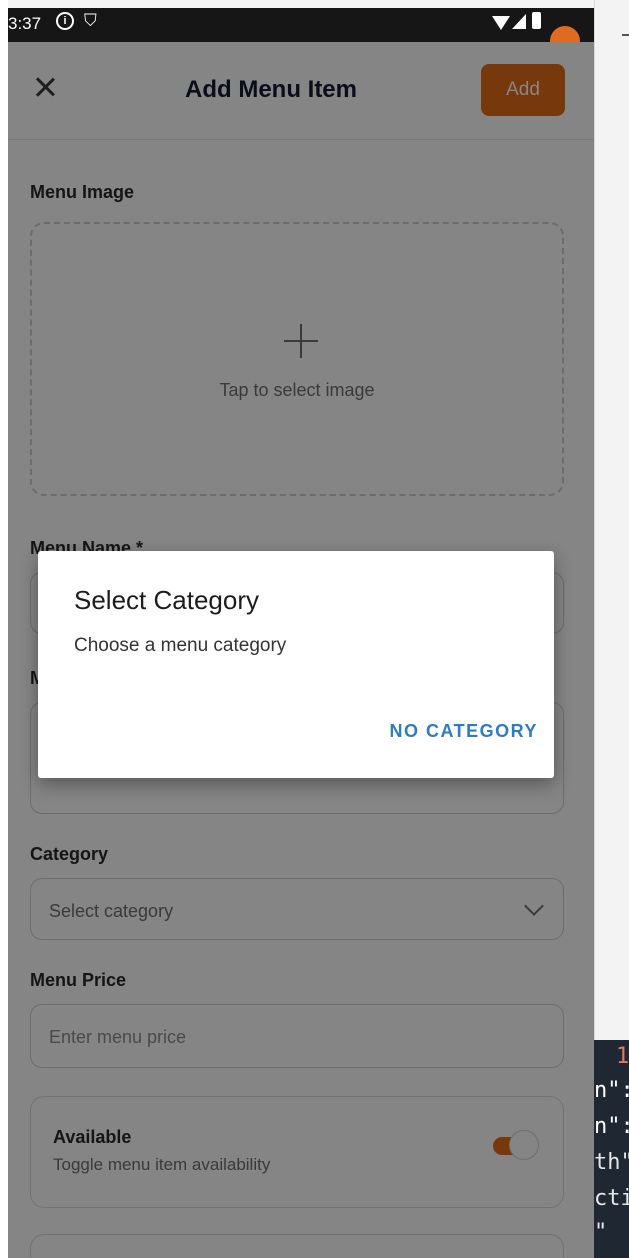 This screenshot has width=629, height=1258. Describe the element at coordinates (4, 629) in the screenshot. I see `left-edge` at that location.